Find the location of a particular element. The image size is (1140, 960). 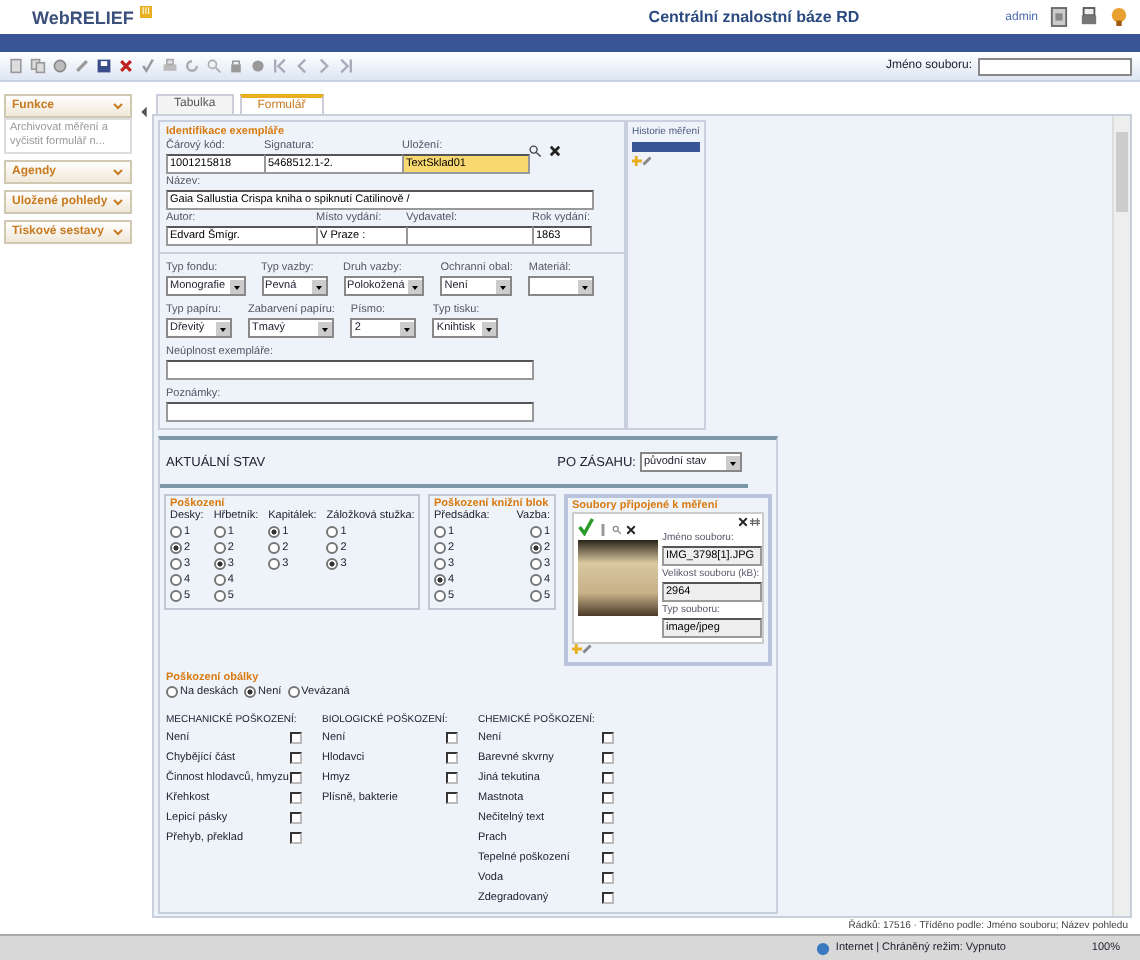

globe-icon is located at coordinates (822, 948).